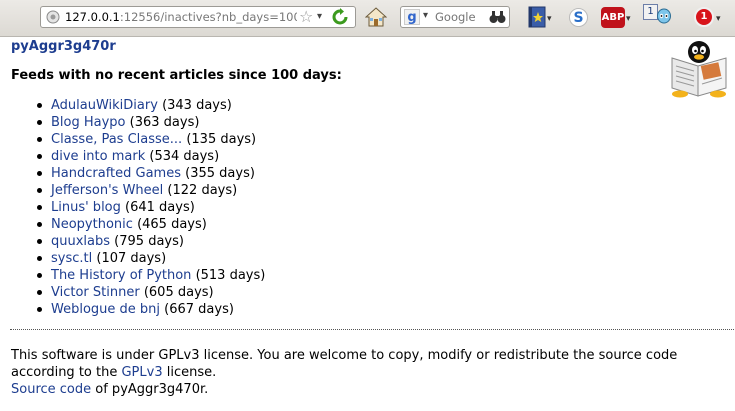 This screenshot has width=735, height=411. I want to click on list-item: The History of Python (513 days), so click(132, 275).